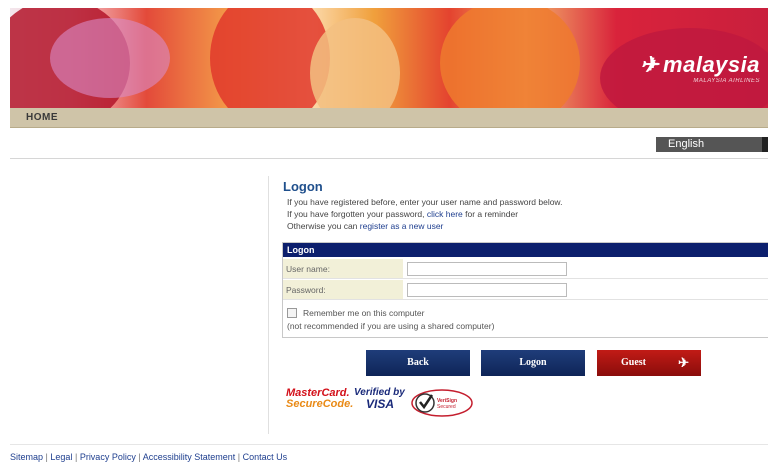 This screenshot has width=768, height=462. Describe the element at coordinates (650, 64) in the screenshot. I see `airline-logo-icon: ✈` at that location.